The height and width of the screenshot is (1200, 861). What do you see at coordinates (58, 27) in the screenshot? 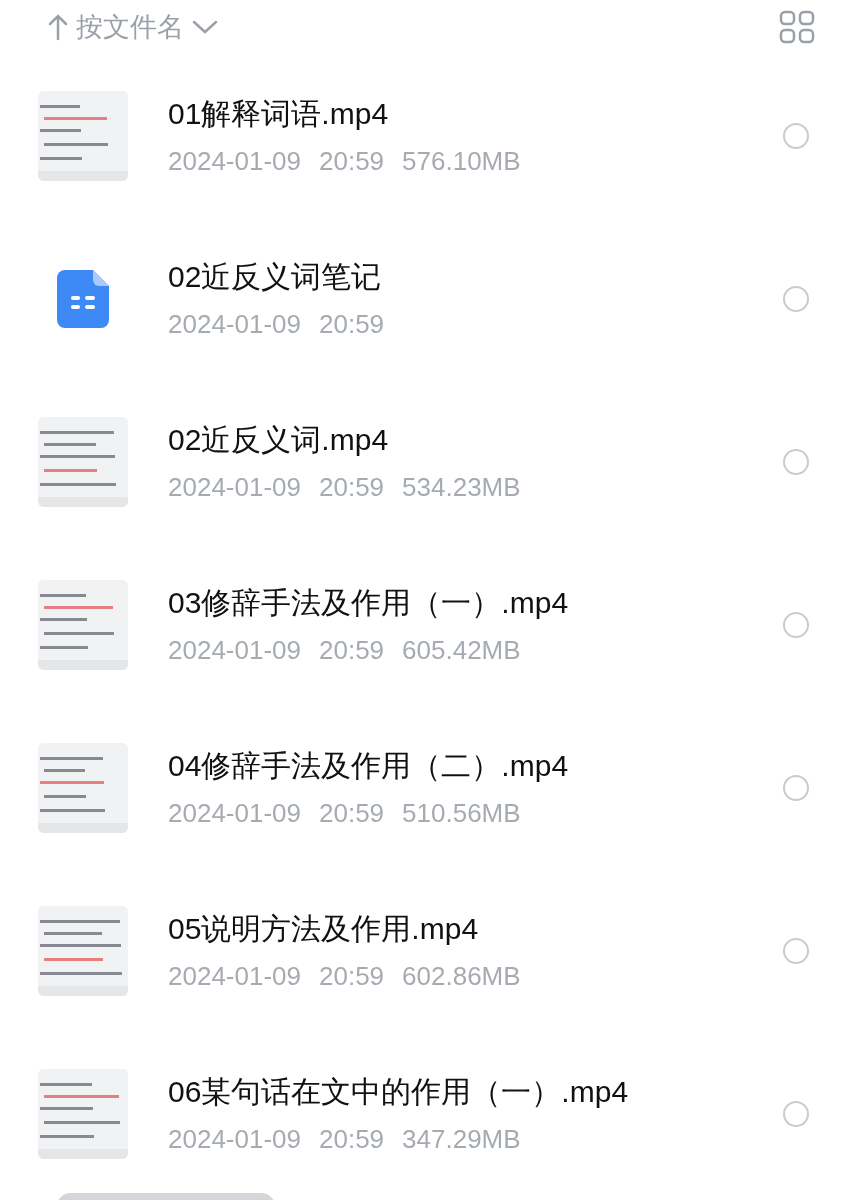
I see `sort-arrow-icon` at bounding box center [58, 27].